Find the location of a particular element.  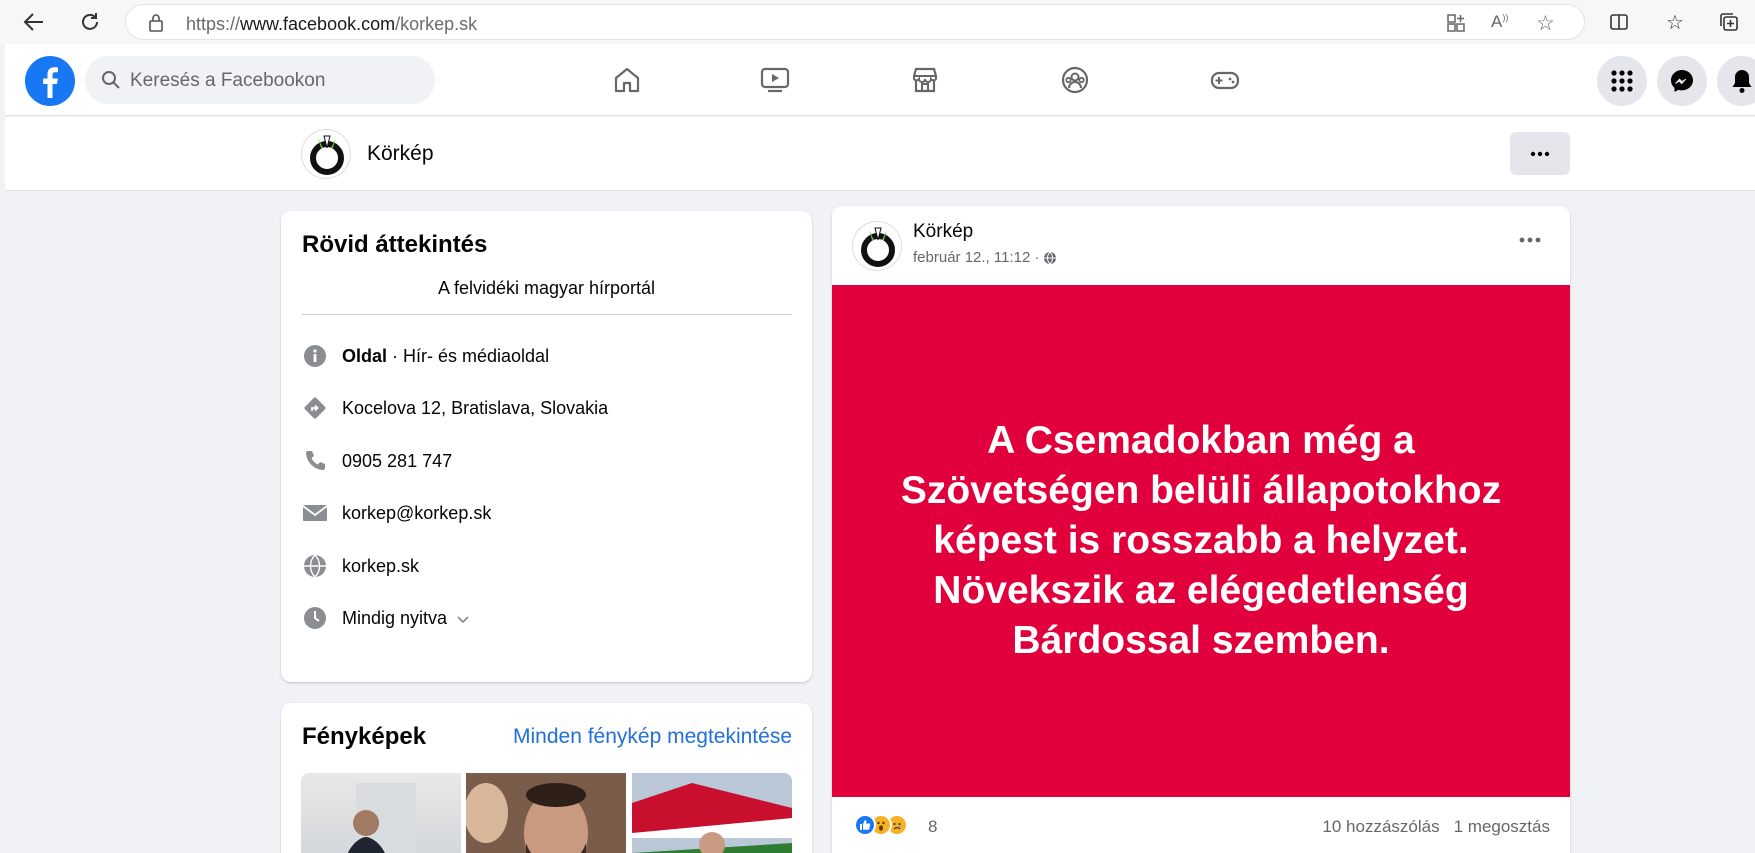

see-all-photos-link: Minden fénykép megtekintése is located at coordinates (652, 737).